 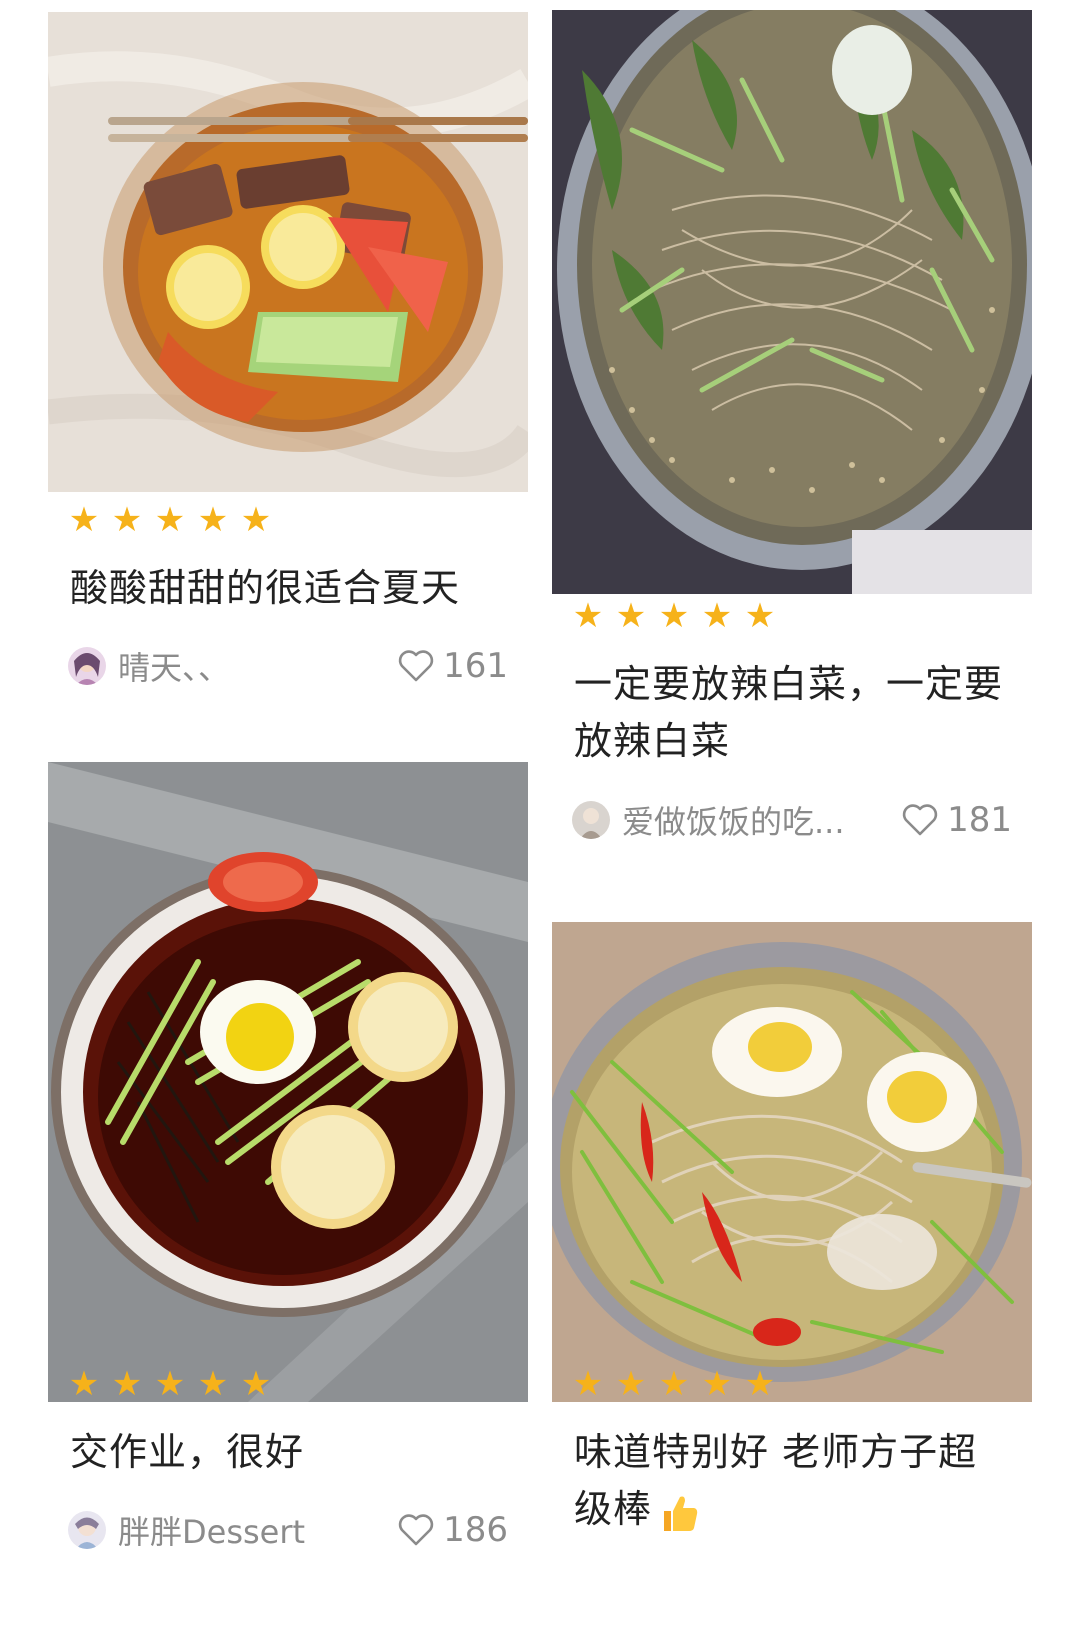 What do you see at coordinates (250, 1530) in the screenshot?
I see `author-name: 胖胖Dessert` at bounding box center [250, 1530].